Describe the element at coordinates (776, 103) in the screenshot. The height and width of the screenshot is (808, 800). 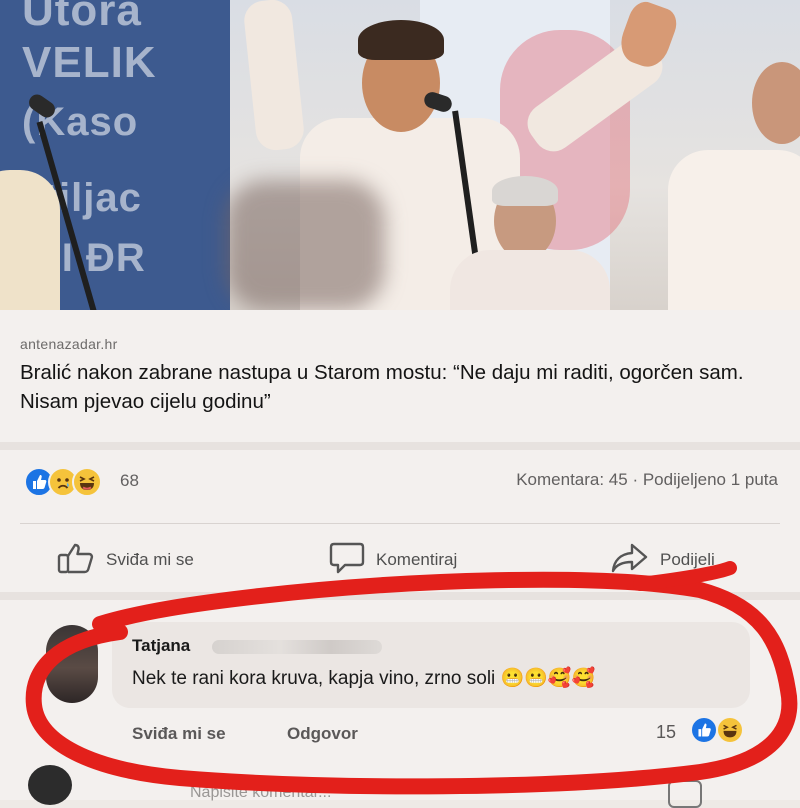
I see `musician-face` at that location.